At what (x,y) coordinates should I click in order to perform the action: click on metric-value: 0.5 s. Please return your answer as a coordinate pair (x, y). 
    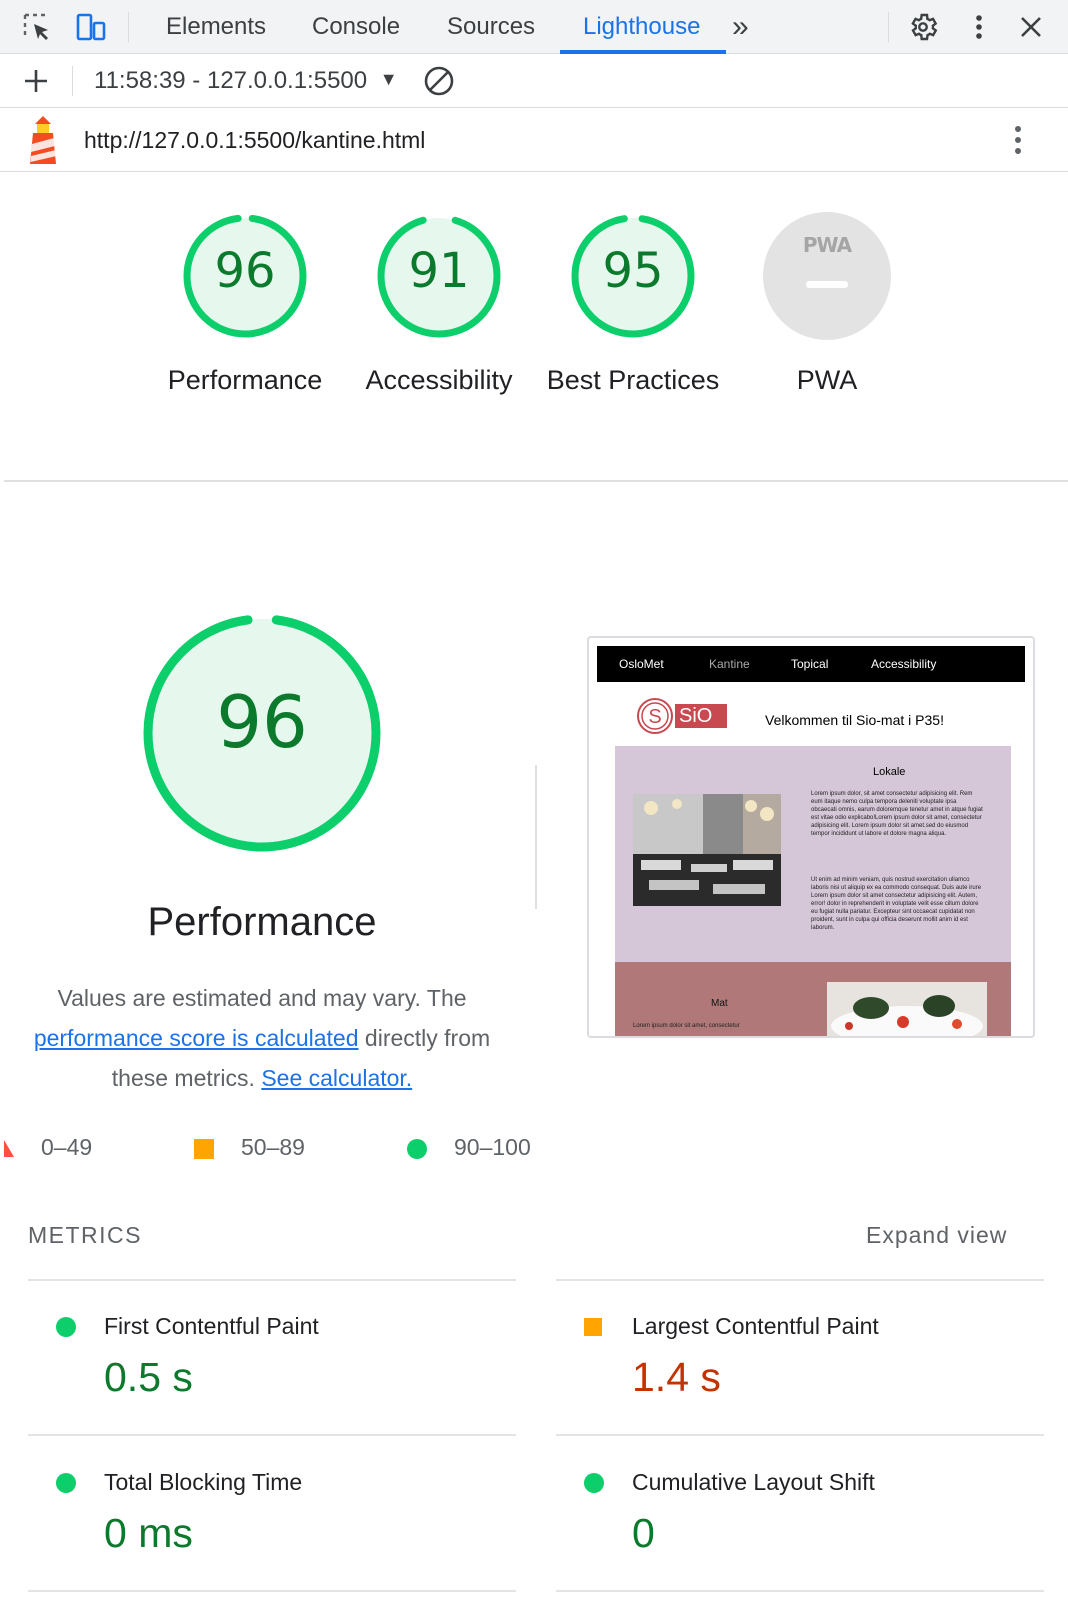
    Looking at the image, I should click on (148, 1377).